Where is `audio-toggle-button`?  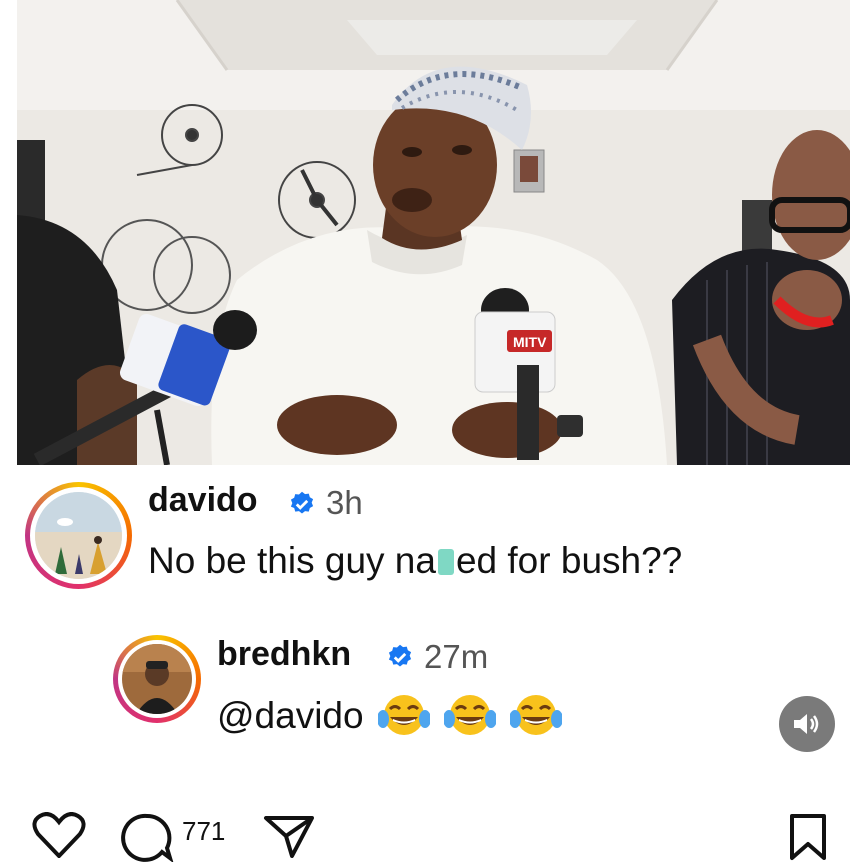 audio-toggle-button is located at coordinates (807, 724).